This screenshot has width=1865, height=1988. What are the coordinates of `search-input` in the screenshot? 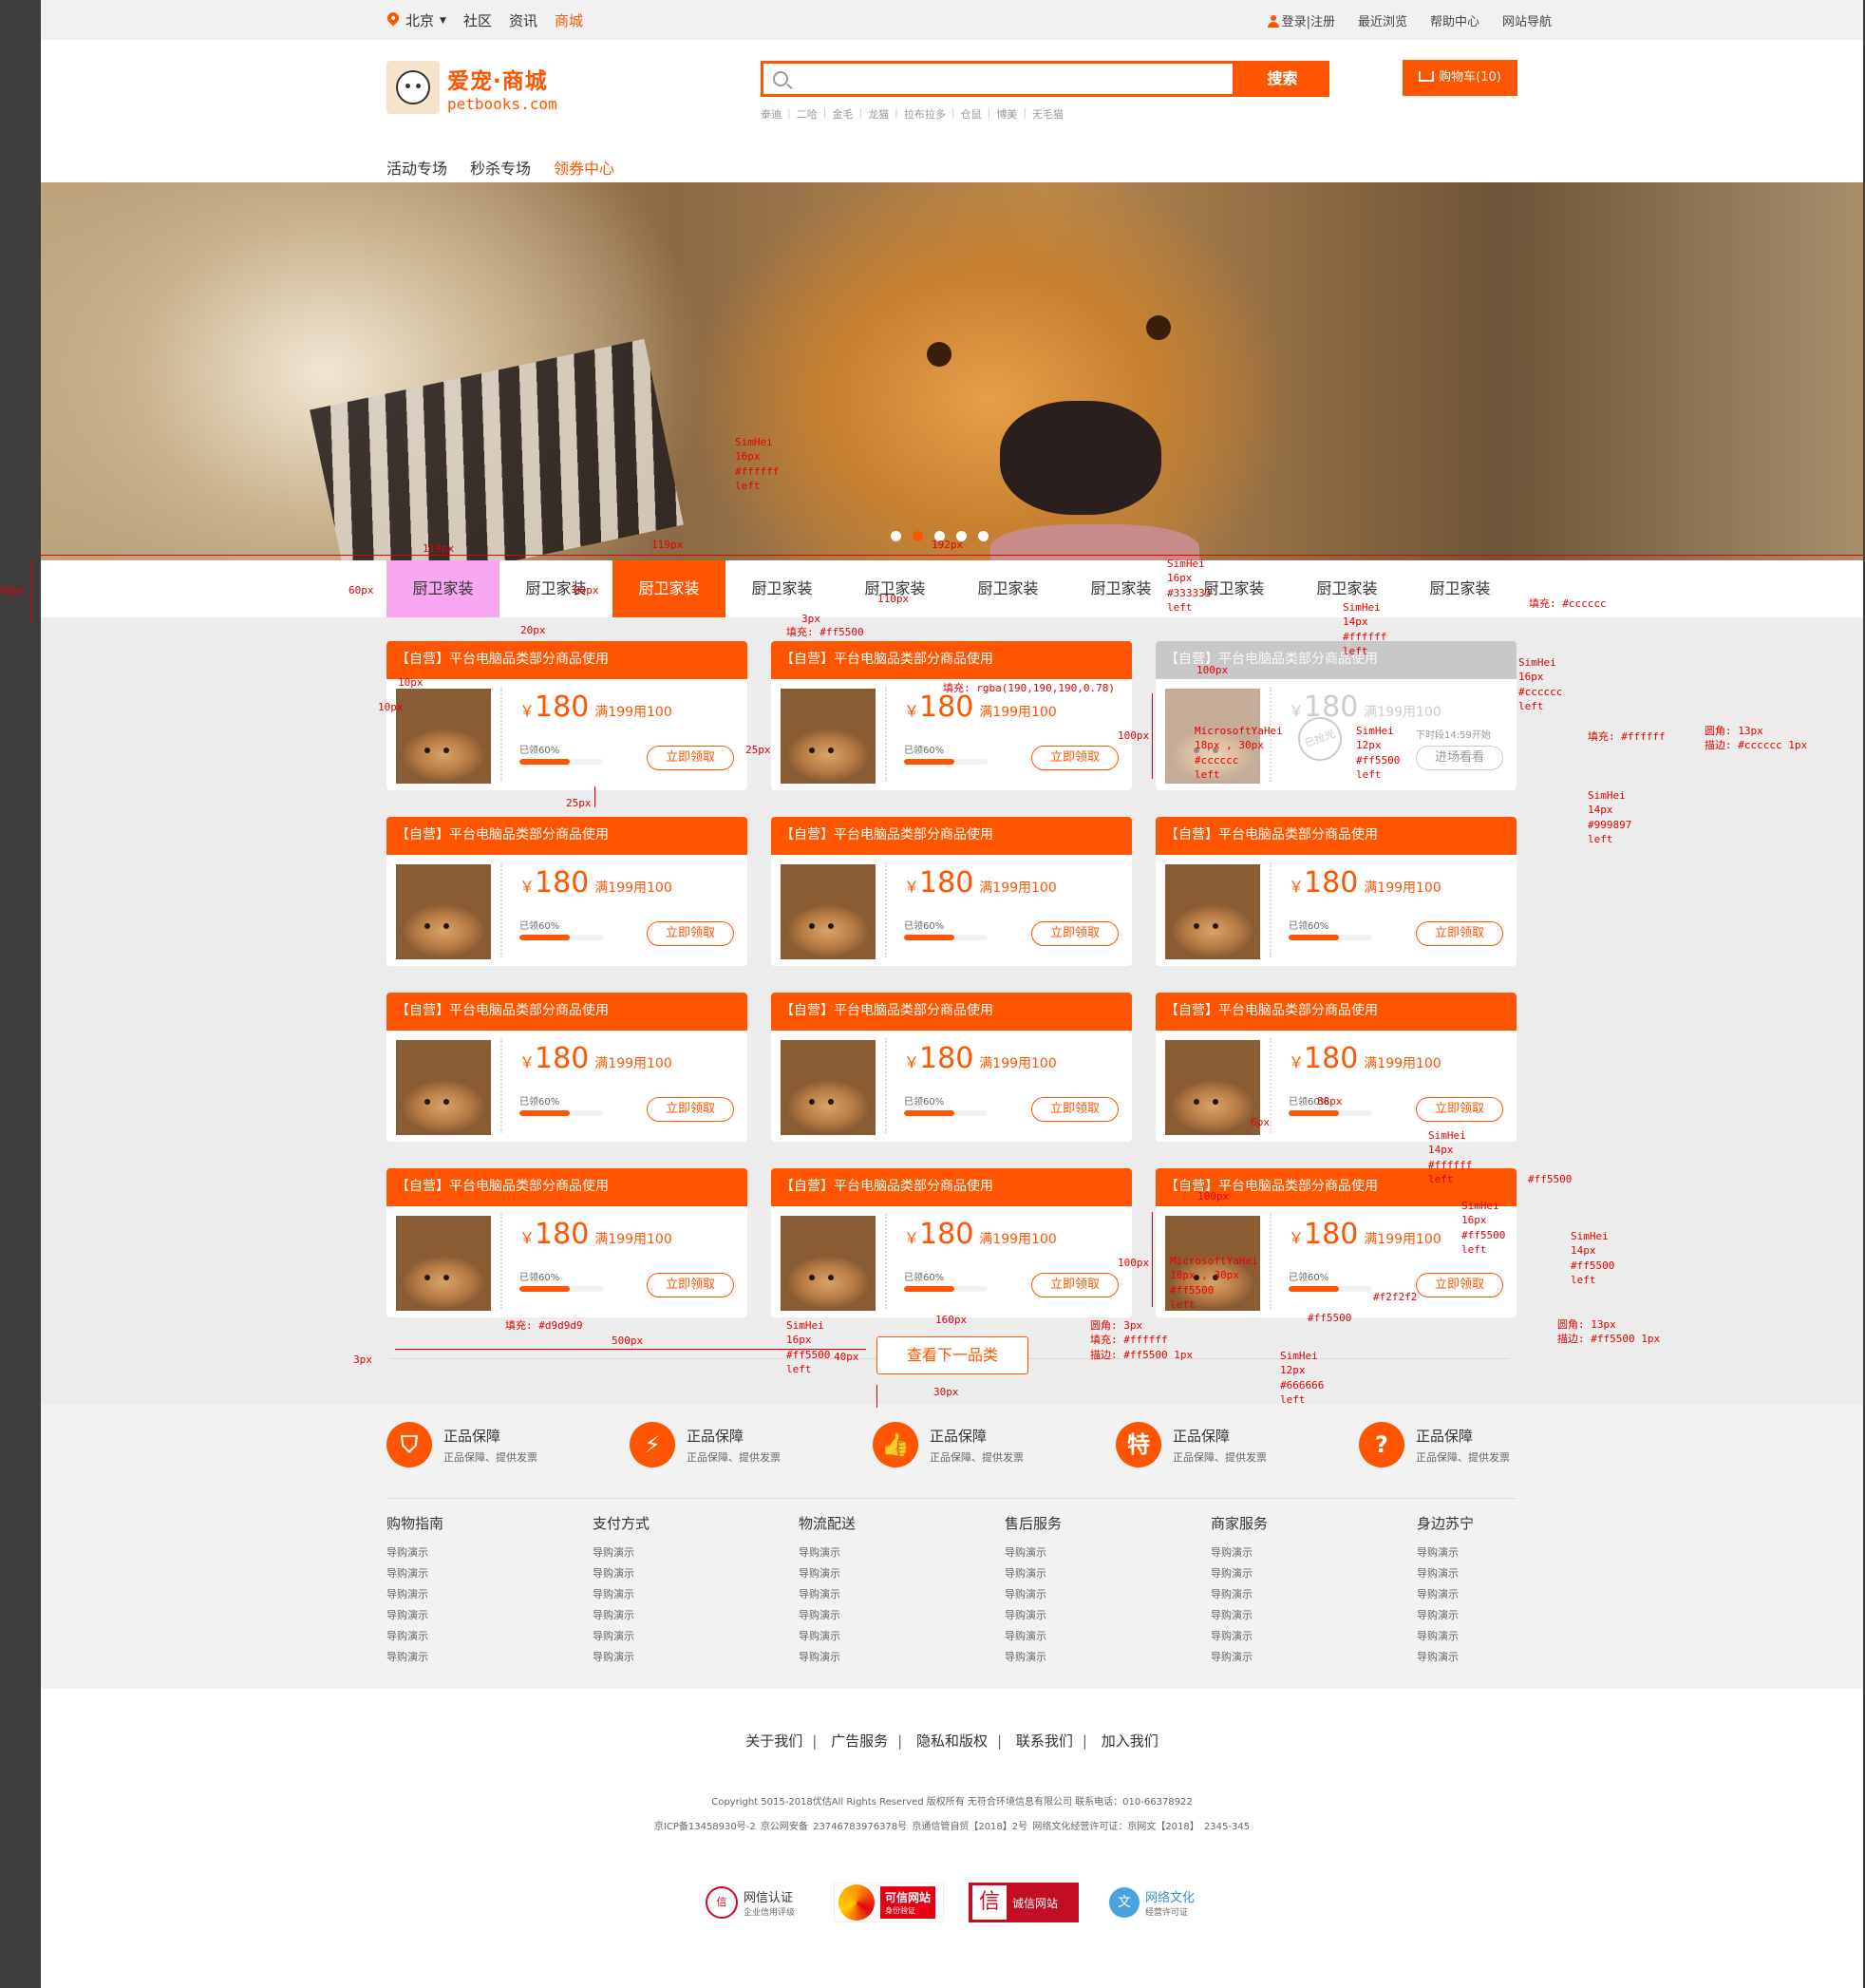 It's located at (986, 79).